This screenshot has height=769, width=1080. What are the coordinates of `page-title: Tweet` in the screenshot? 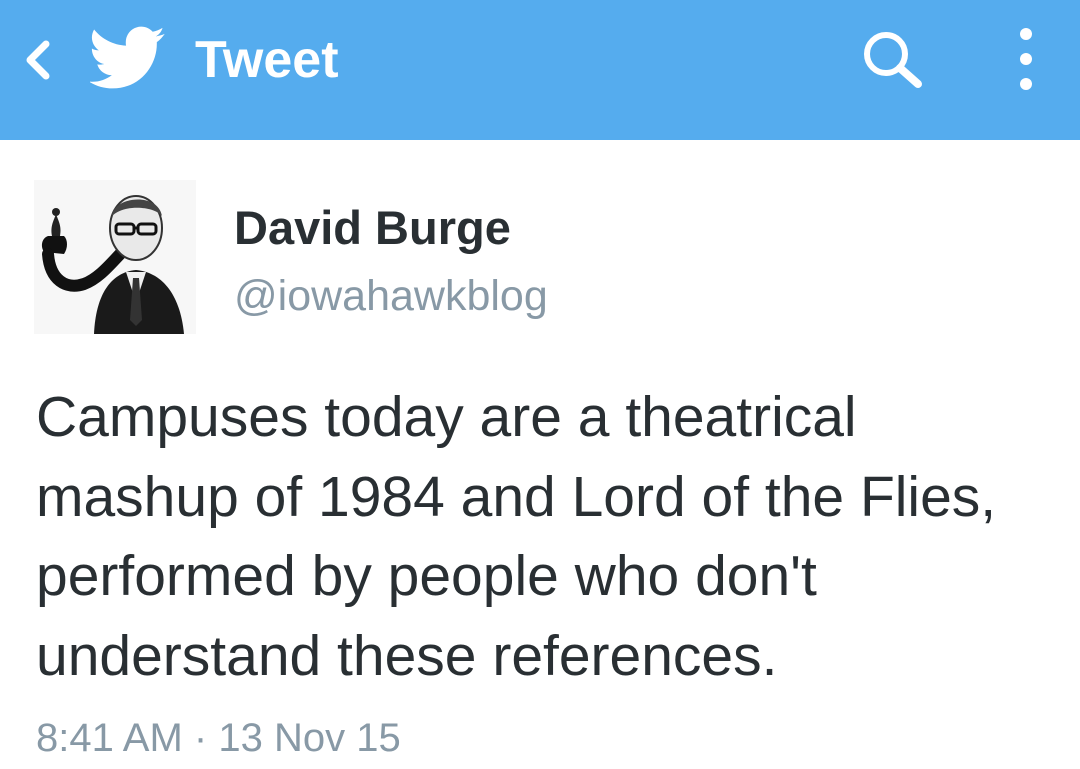 It's located at (267, 60).